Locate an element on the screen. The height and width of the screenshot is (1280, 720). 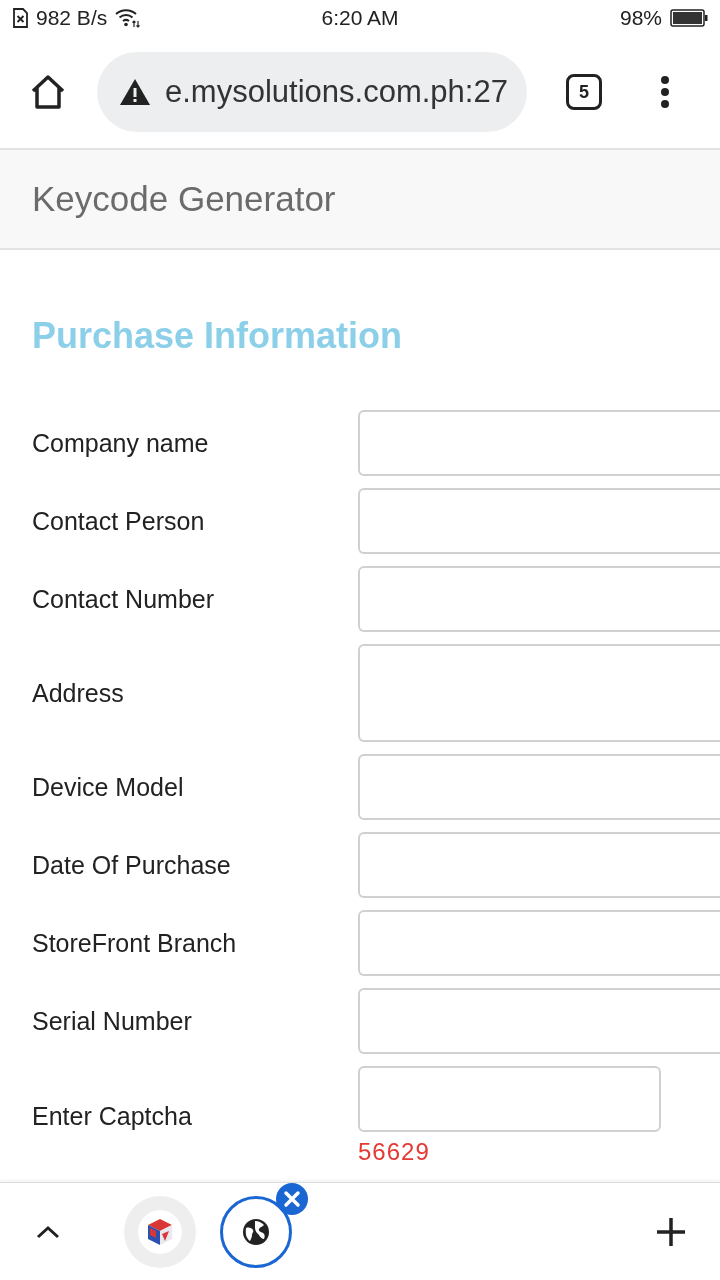
field-label: Device Model is located at coordinates (108, 787).